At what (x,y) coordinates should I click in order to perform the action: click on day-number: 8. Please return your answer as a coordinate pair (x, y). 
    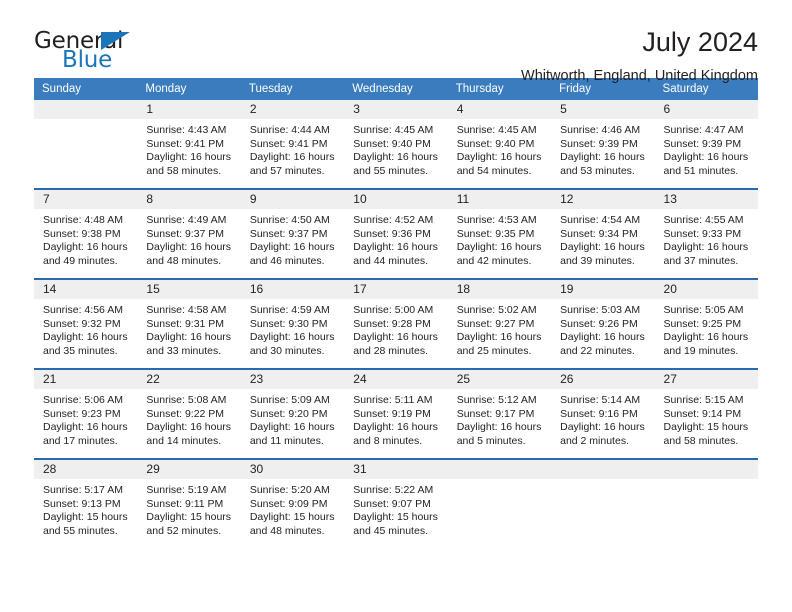
    Looking at the image, I should click on (189, 199).